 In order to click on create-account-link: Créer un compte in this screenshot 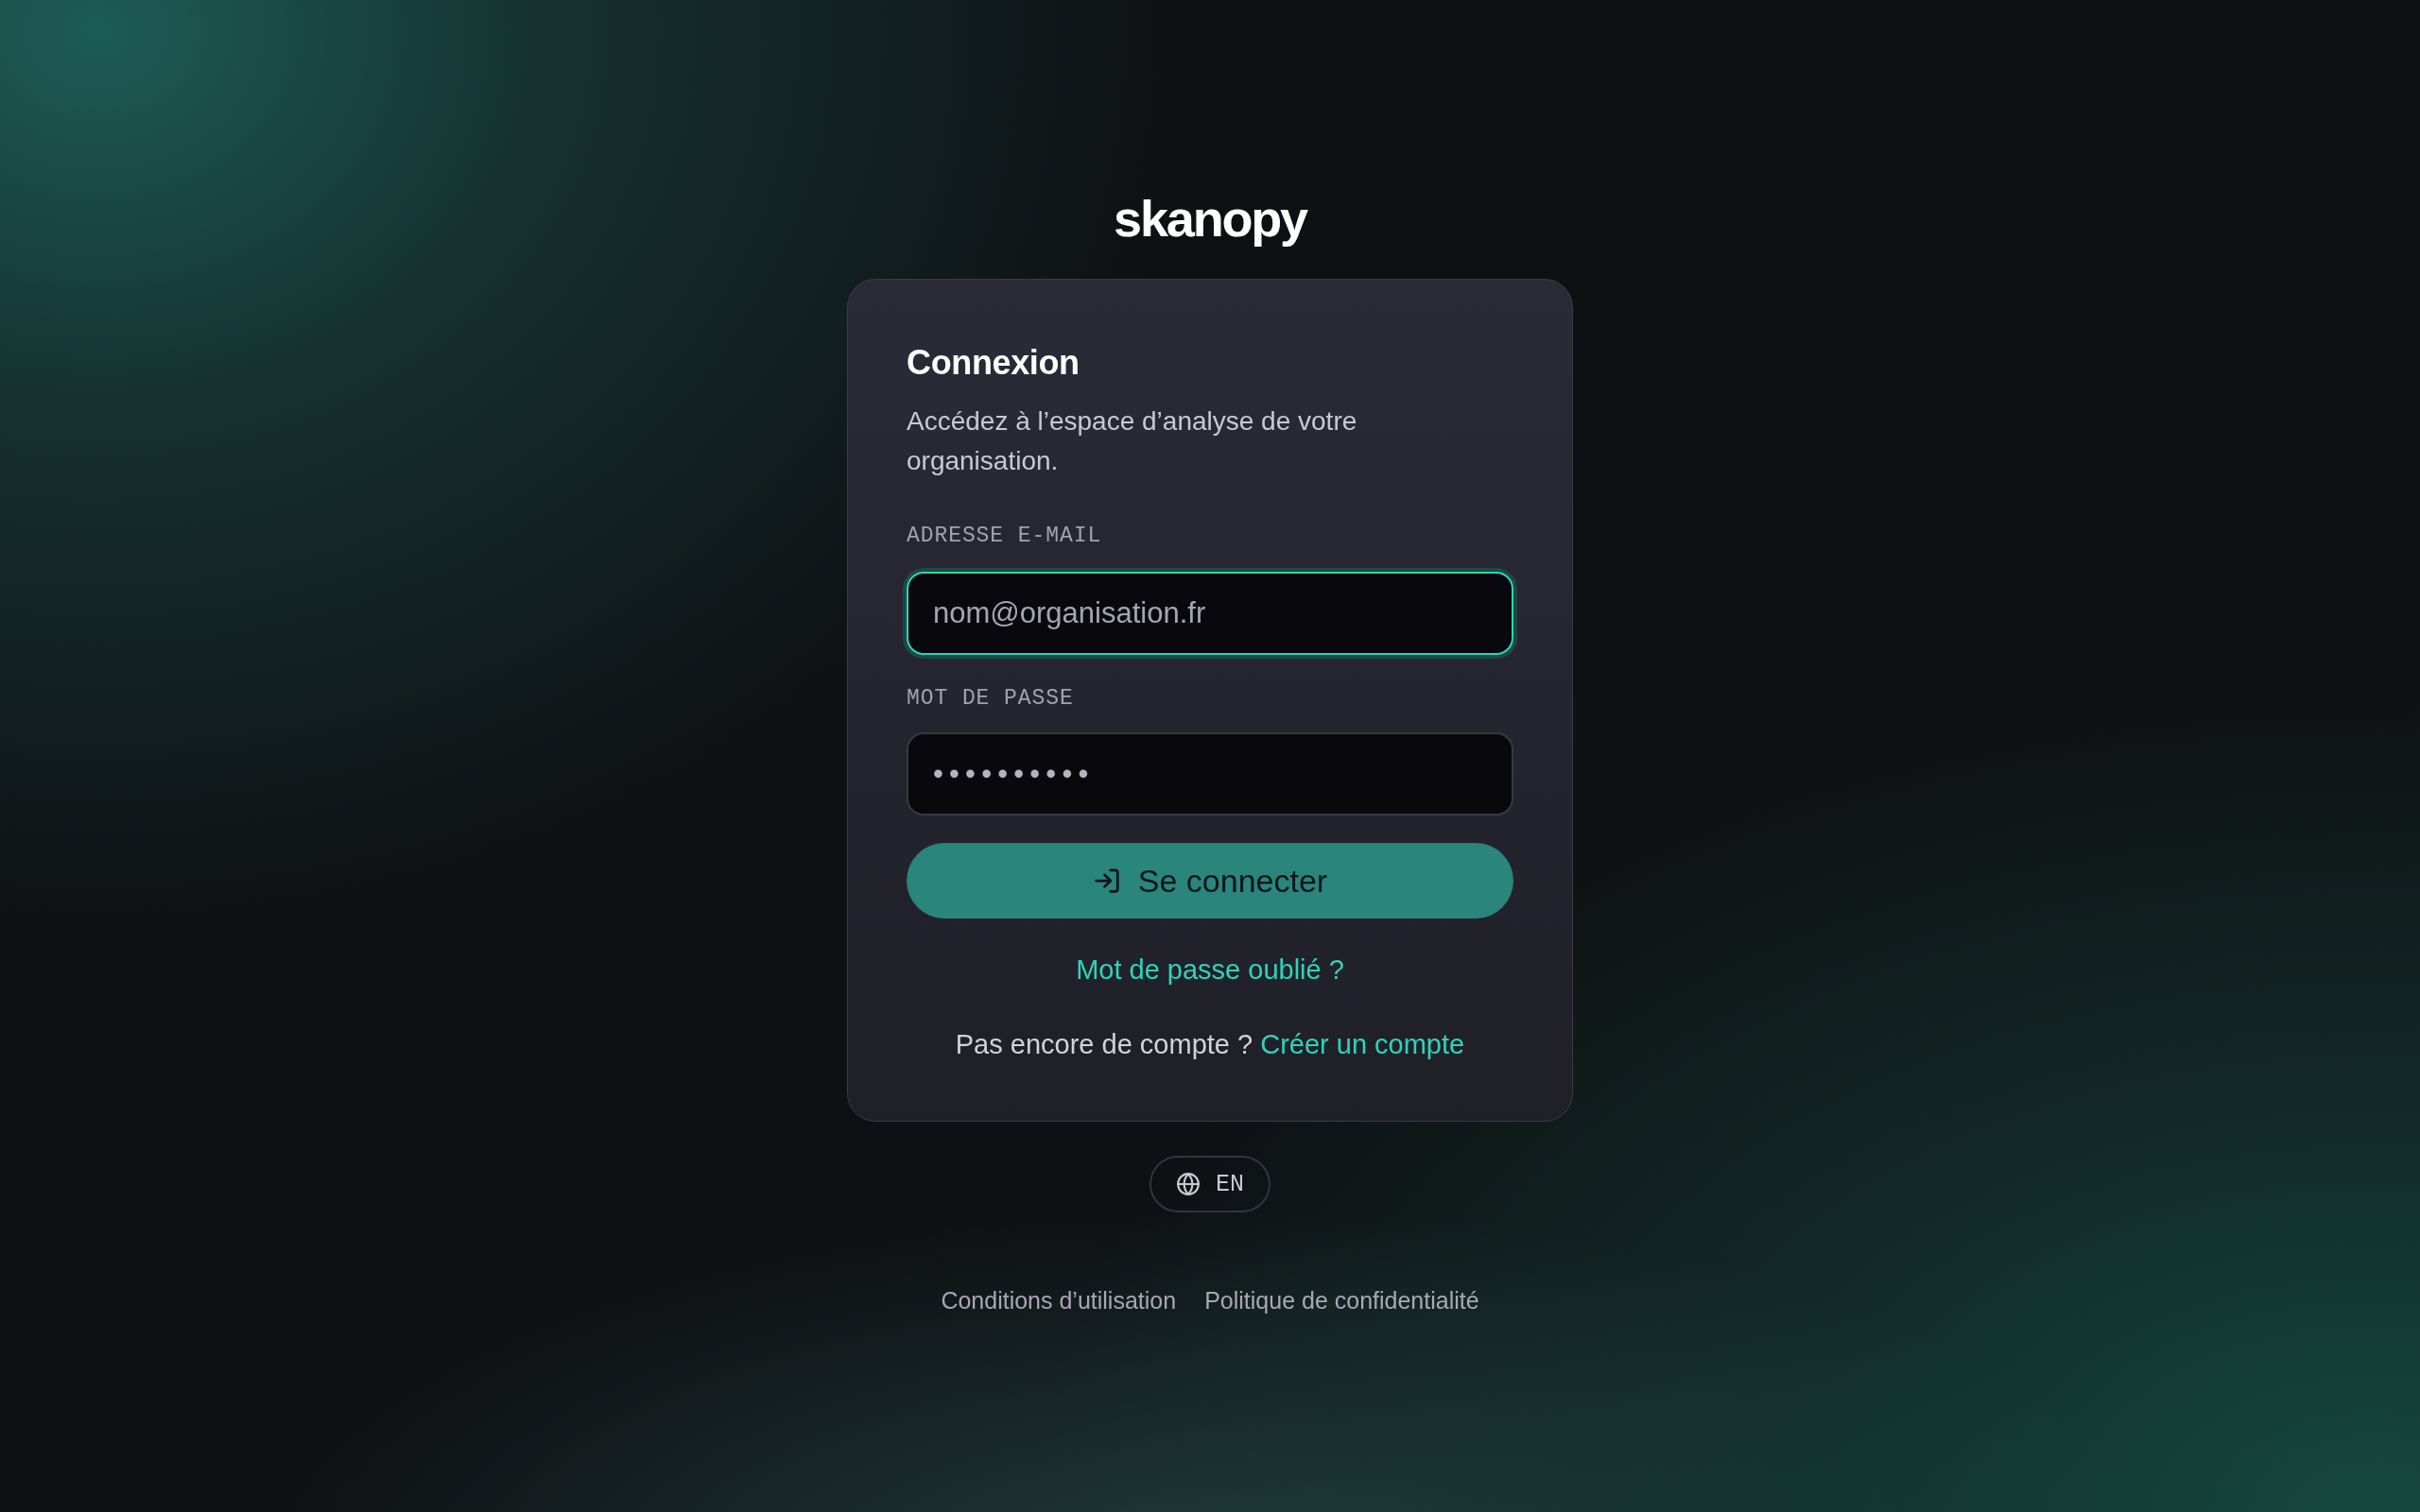, I will do `click(1362, 1044)`.